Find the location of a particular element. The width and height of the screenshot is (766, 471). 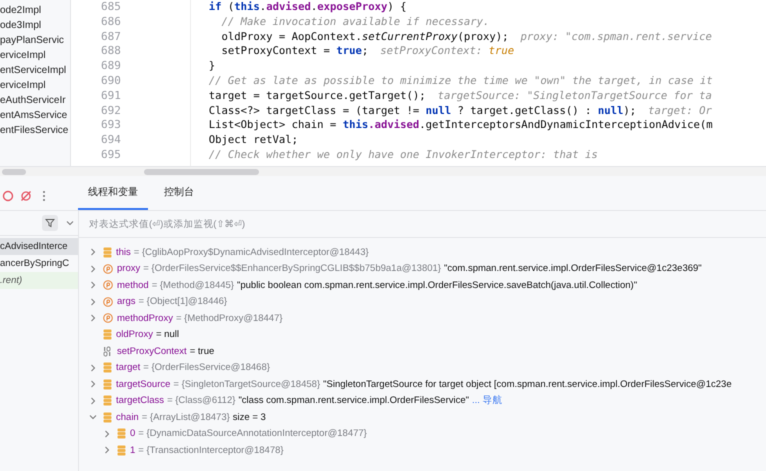

object-reference: = {TransactionInterceptor@18478} is located at coordinates (211, 450).